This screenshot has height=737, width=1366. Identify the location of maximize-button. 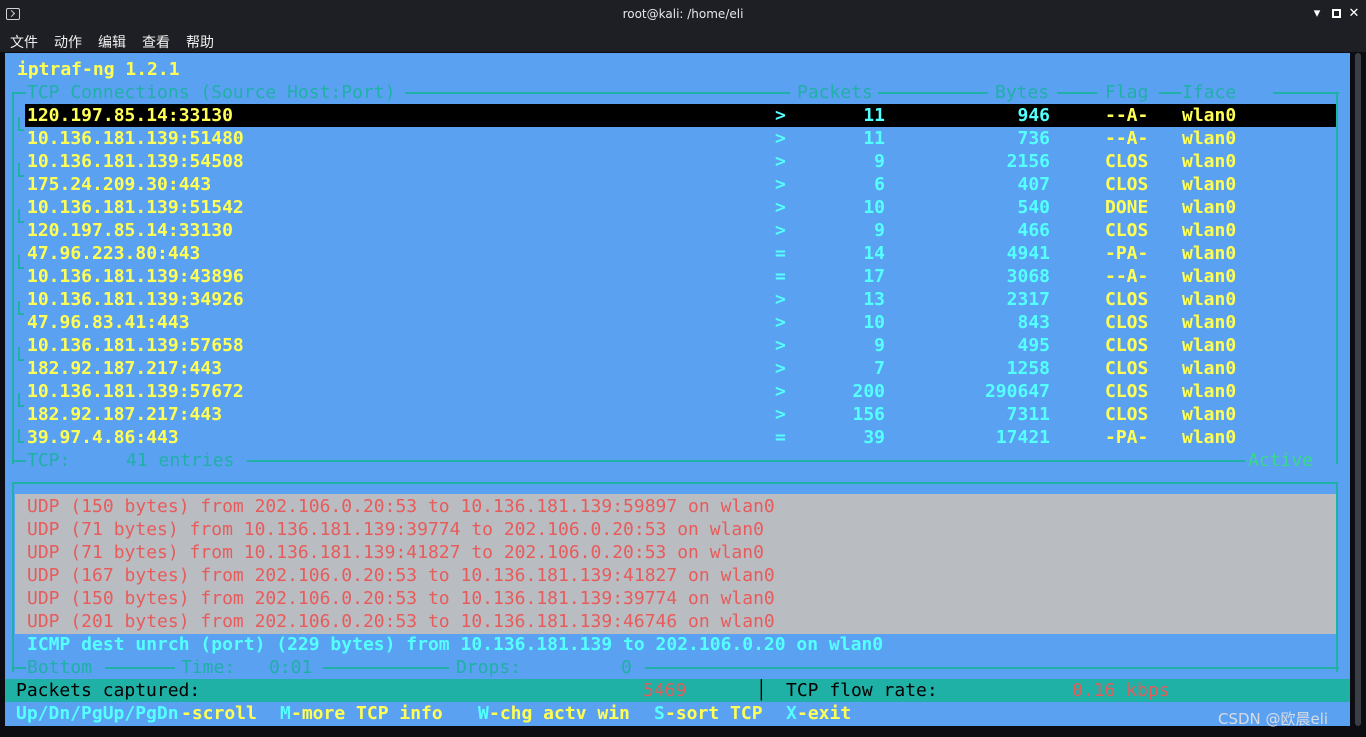
(1336, 14).